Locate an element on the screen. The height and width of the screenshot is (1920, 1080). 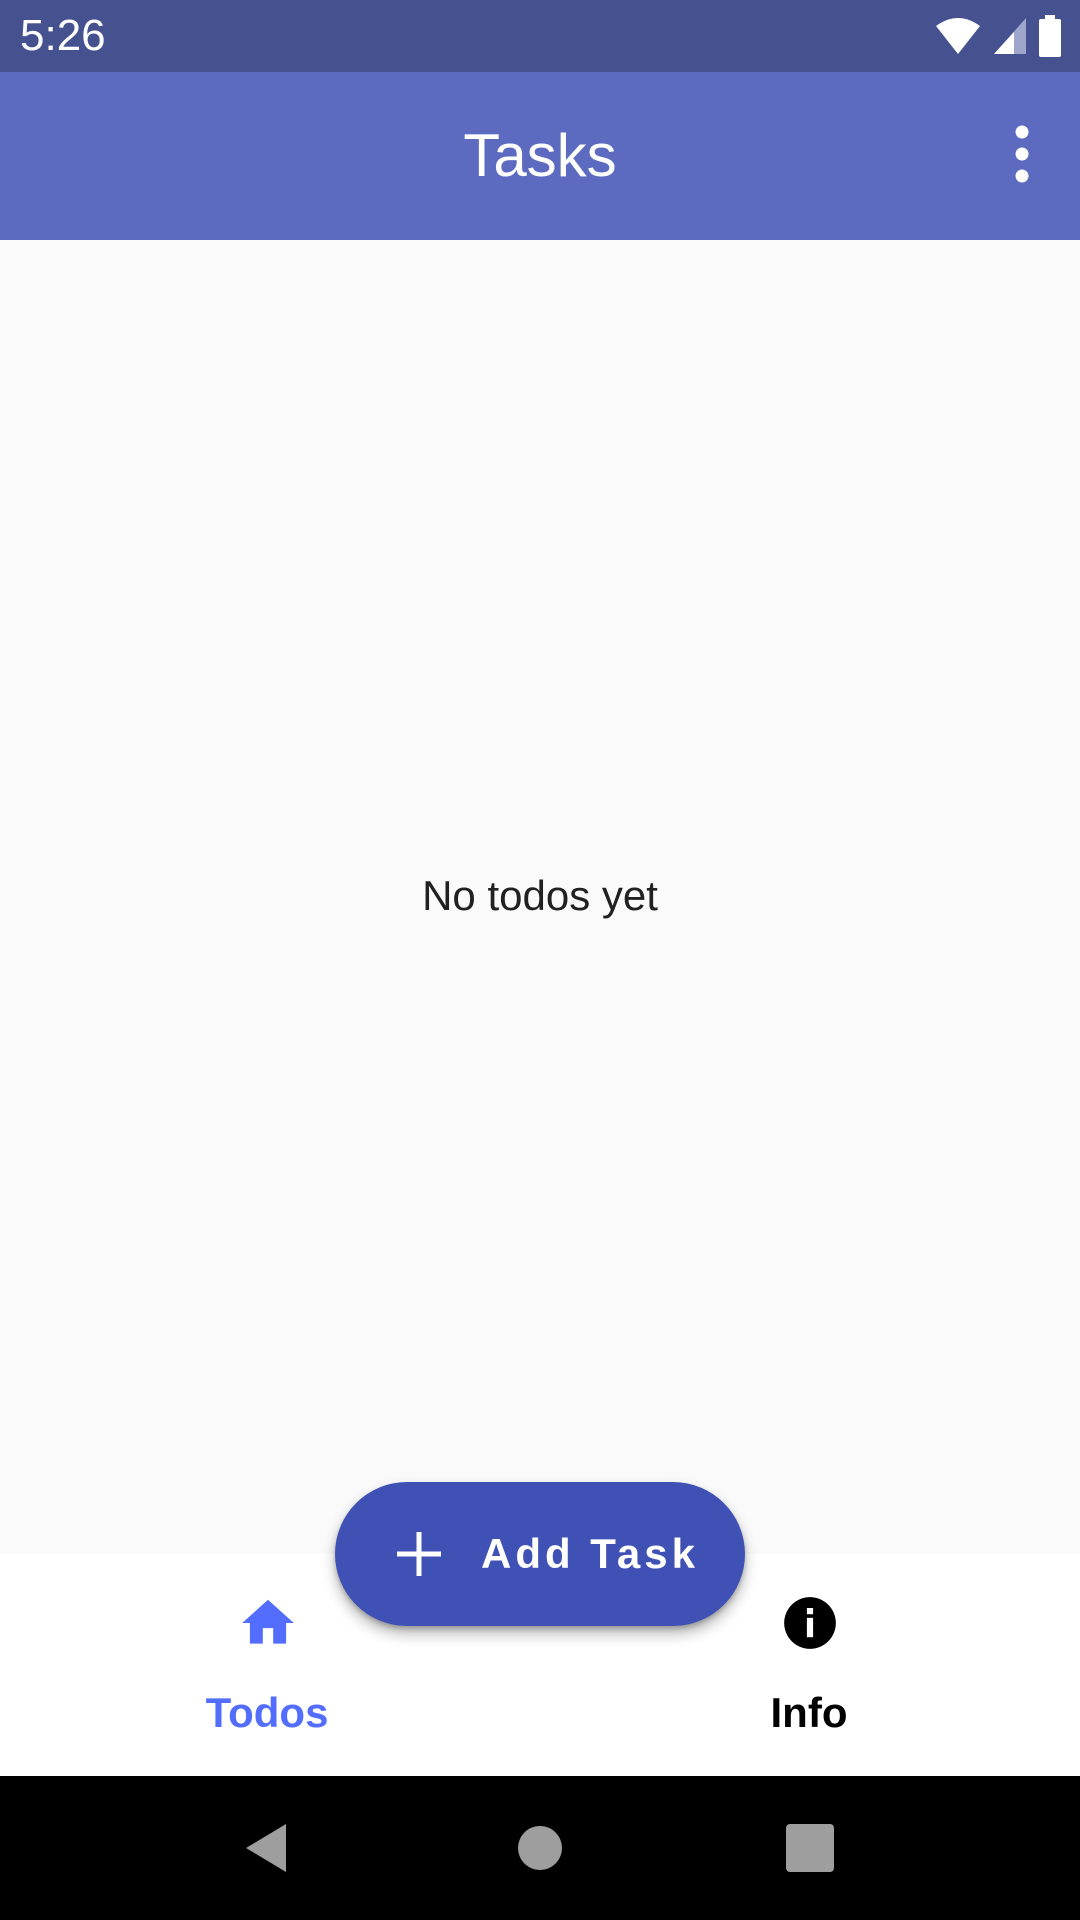
app-bar: Tasks is located at coordinates (540, 156).